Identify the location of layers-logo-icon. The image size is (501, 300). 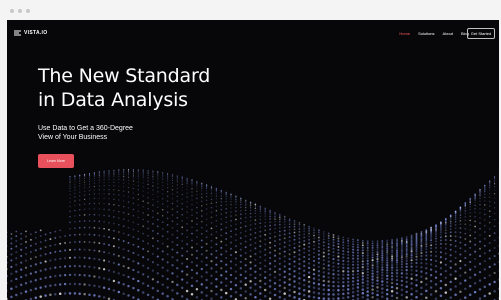
(17, 33).